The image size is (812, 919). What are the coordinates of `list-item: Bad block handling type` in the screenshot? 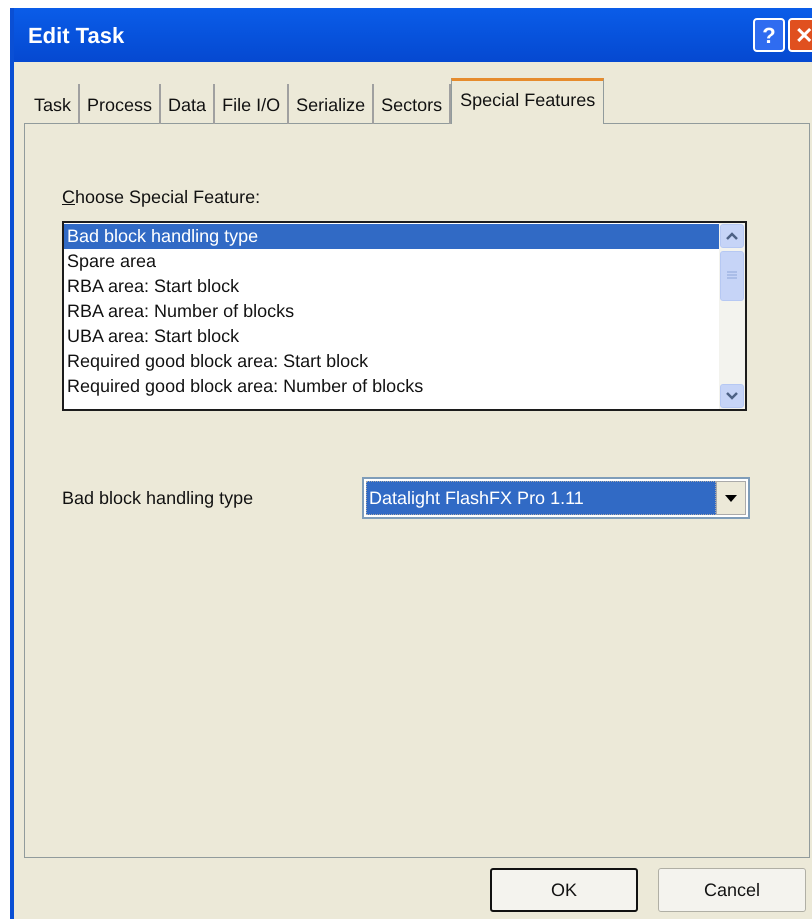 It's located at (391, 236).